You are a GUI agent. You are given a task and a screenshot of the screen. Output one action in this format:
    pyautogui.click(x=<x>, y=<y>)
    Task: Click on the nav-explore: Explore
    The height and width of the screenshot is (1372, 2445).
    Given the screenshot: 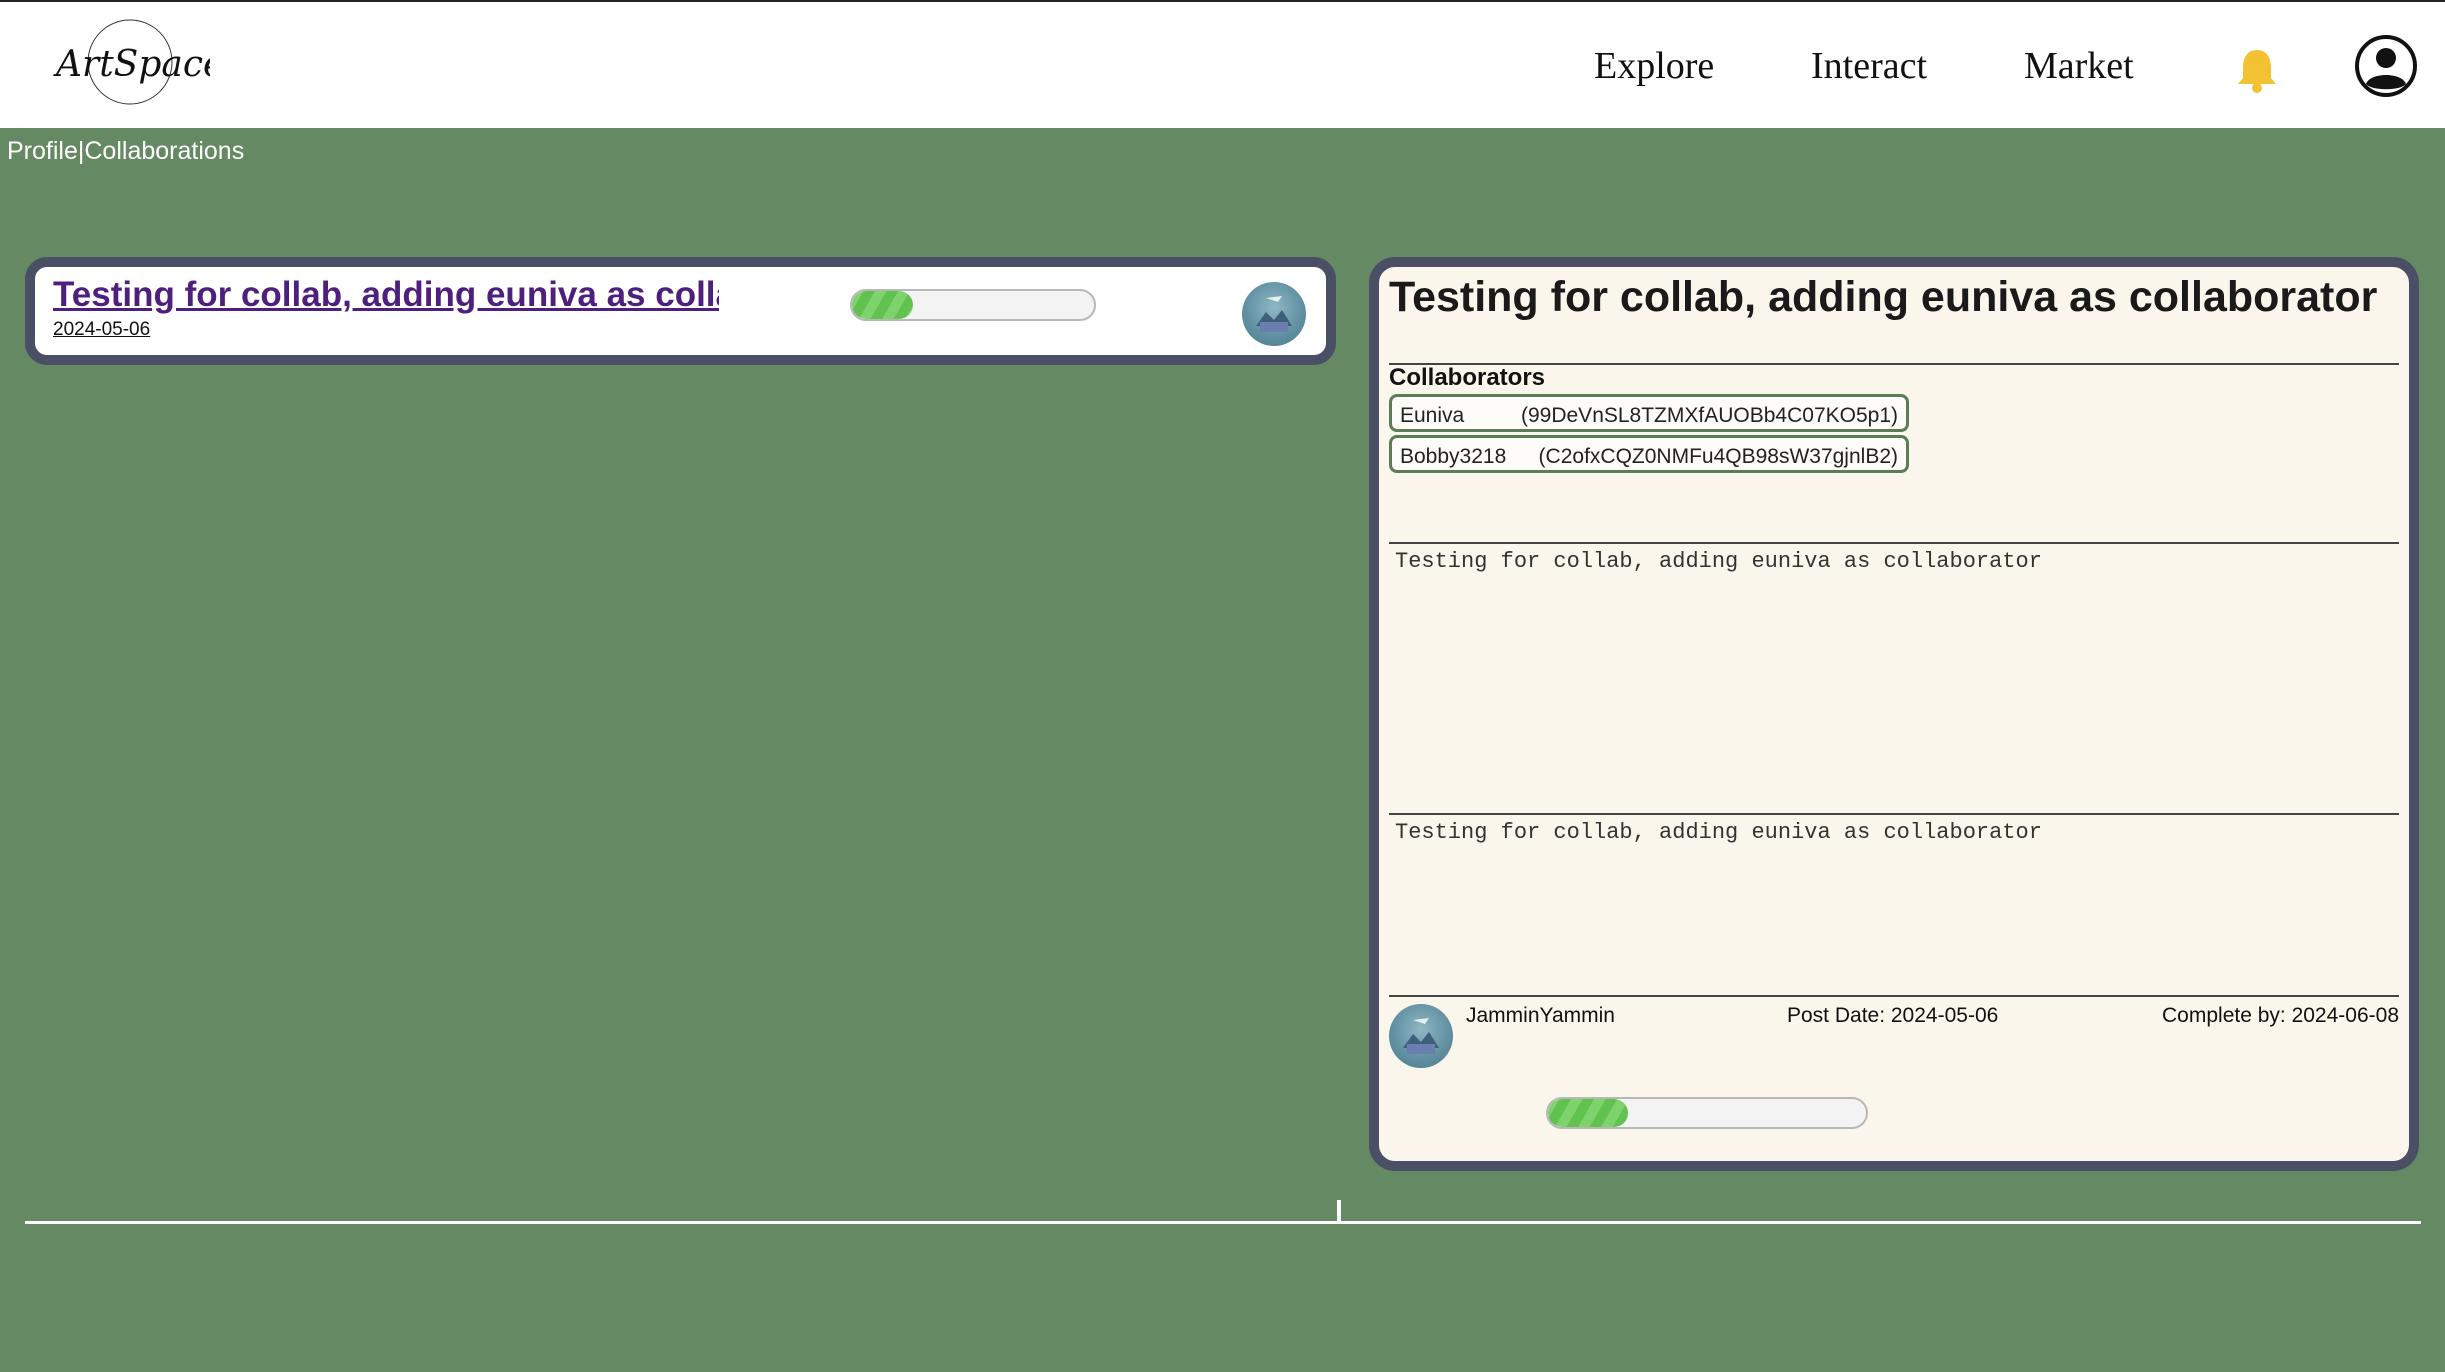 What is the action you would take?
    pyautogui.click(x=1654, y=66)
    